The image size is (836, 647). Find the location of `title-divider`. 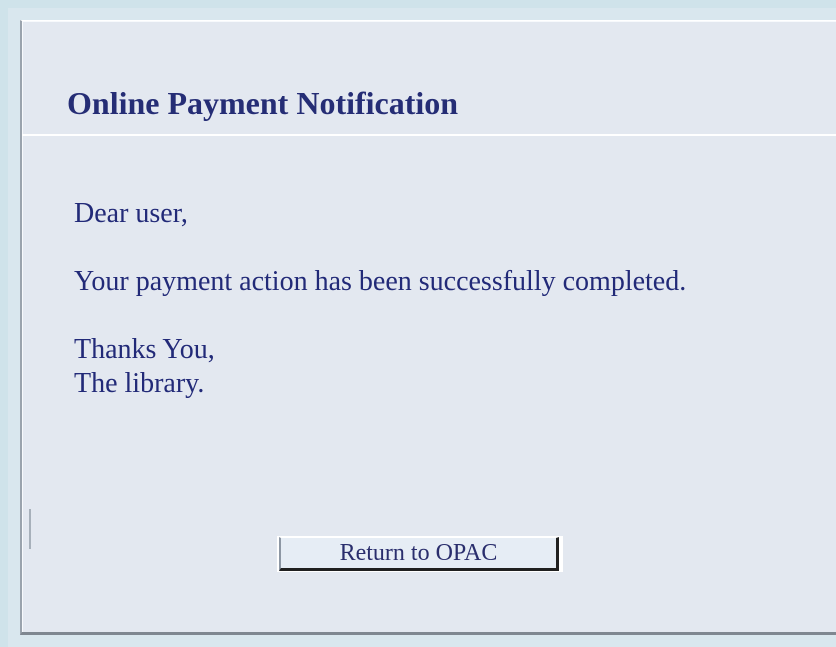

title-divider is located at coordinates (429, 135).